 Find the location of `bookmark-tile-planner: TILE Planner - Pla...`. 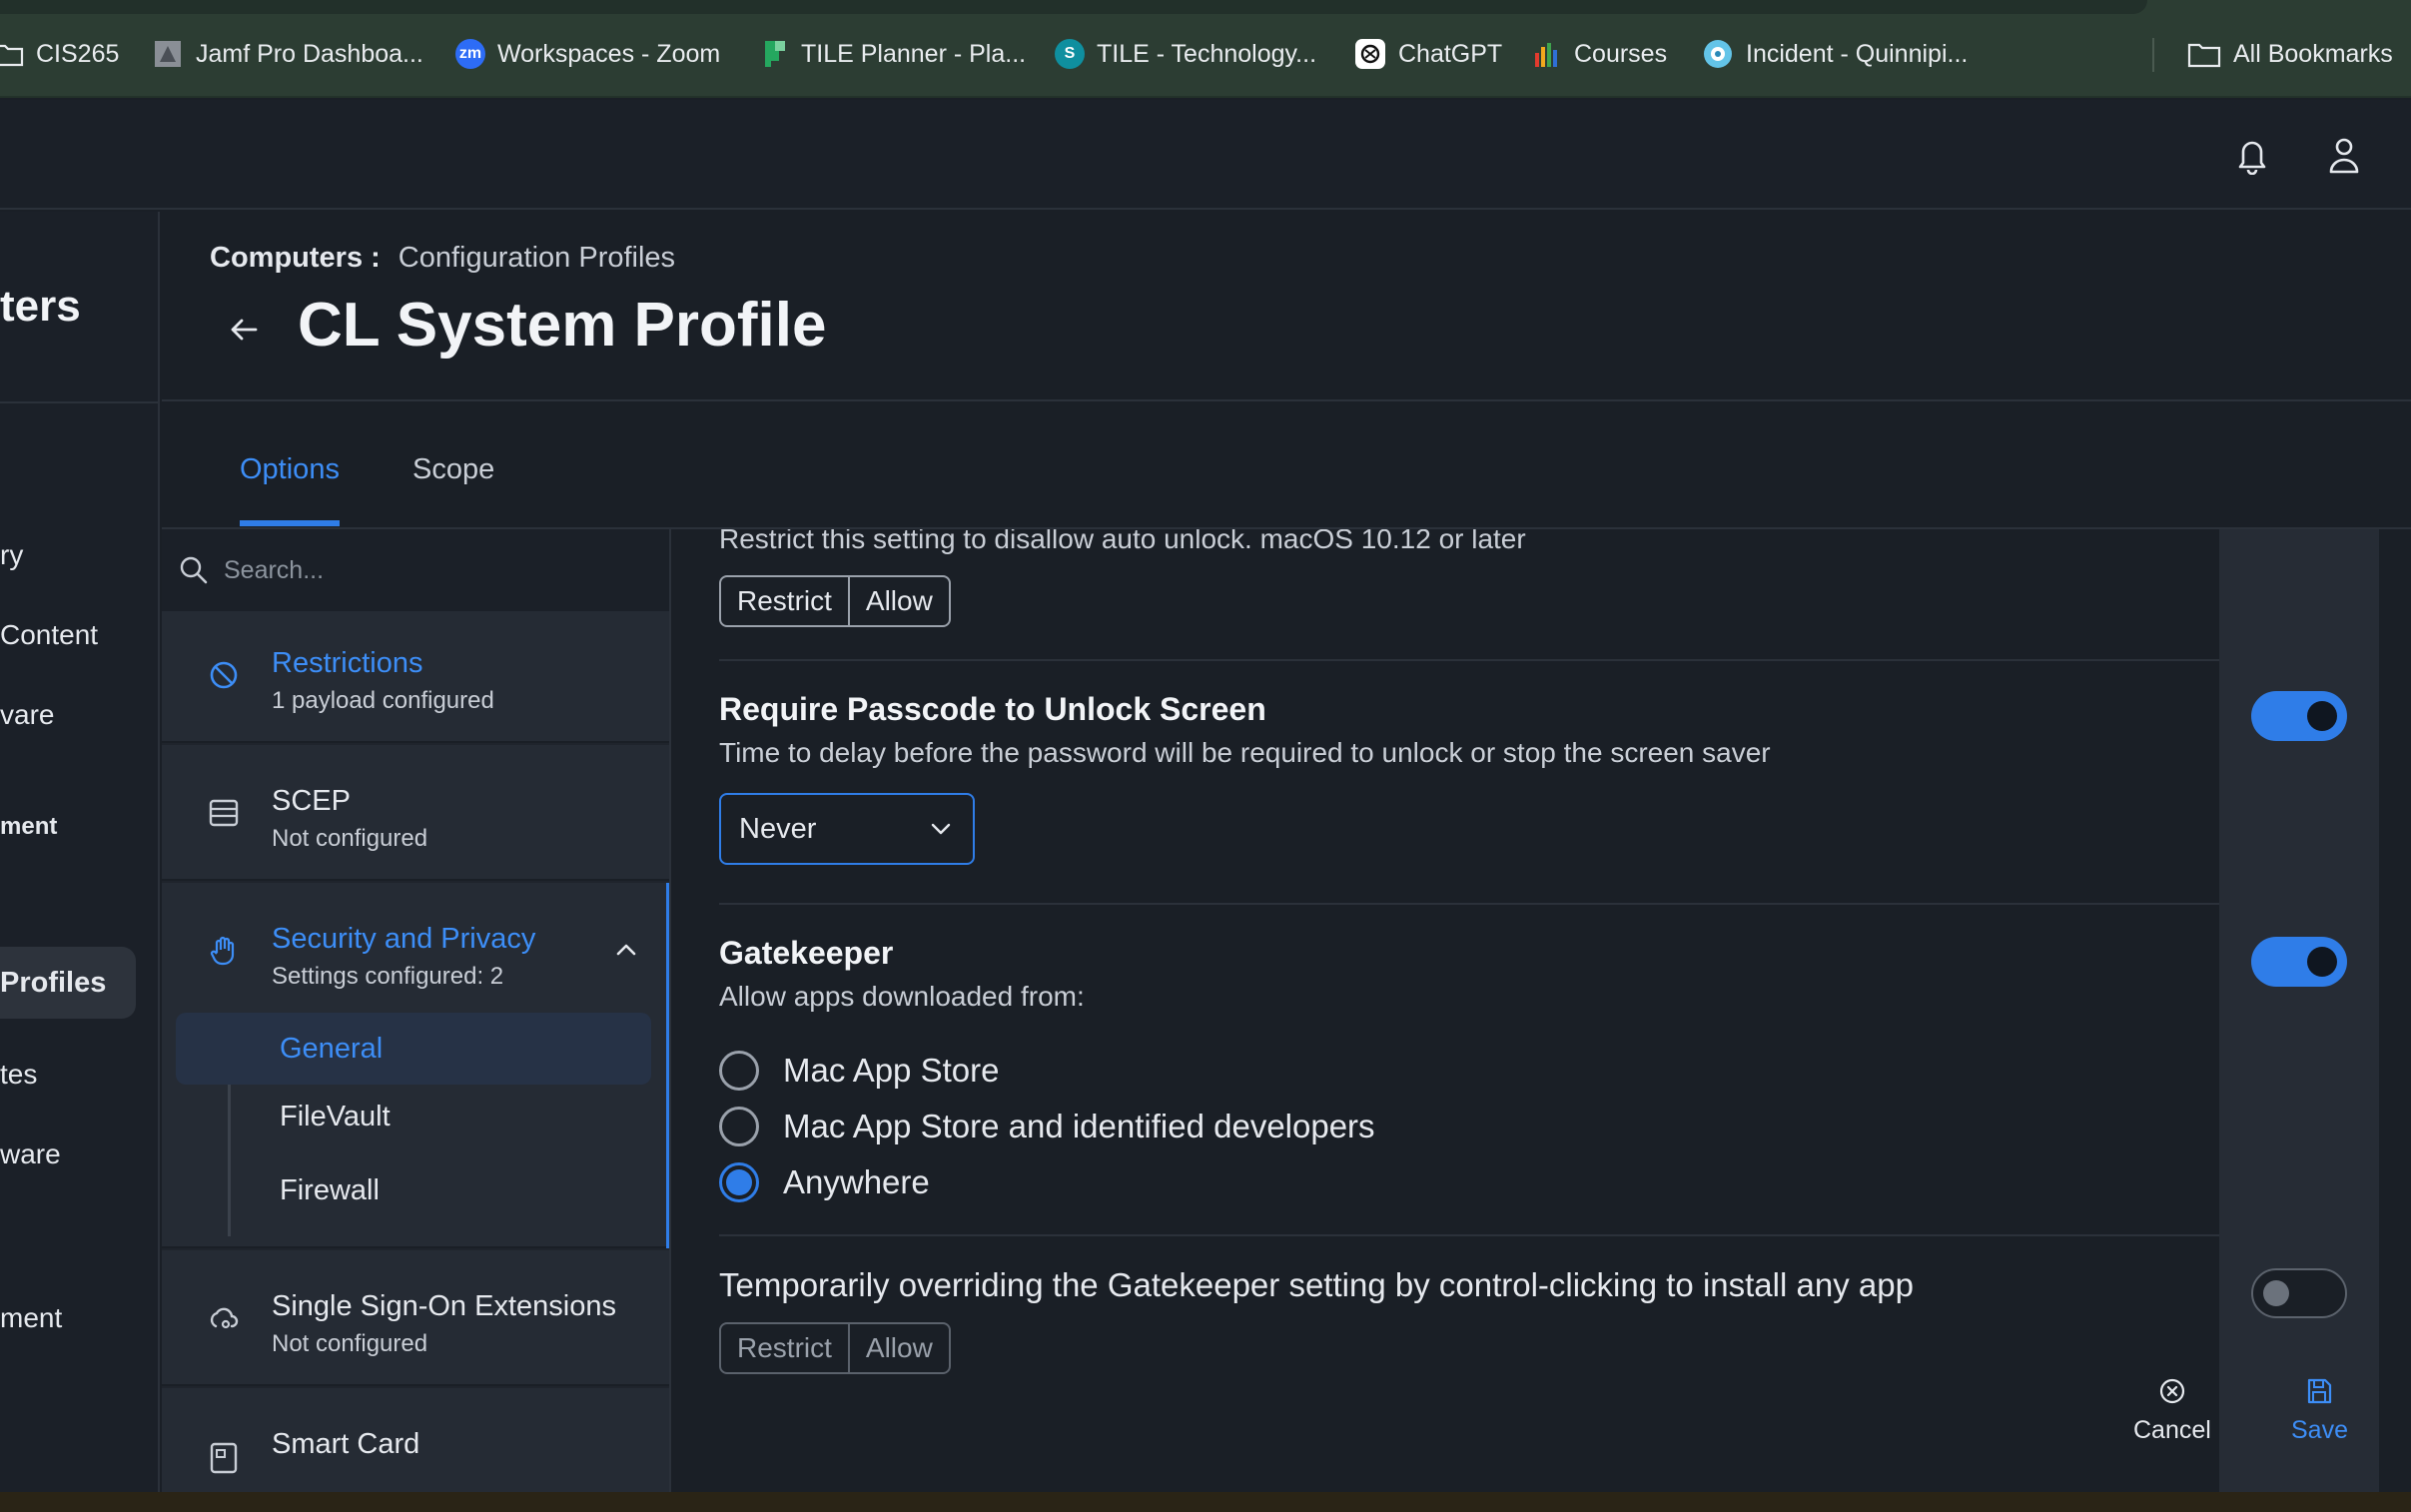

bookmark-tile-planner: TILE Planner - Pla... is located at coordinates (893, 54).